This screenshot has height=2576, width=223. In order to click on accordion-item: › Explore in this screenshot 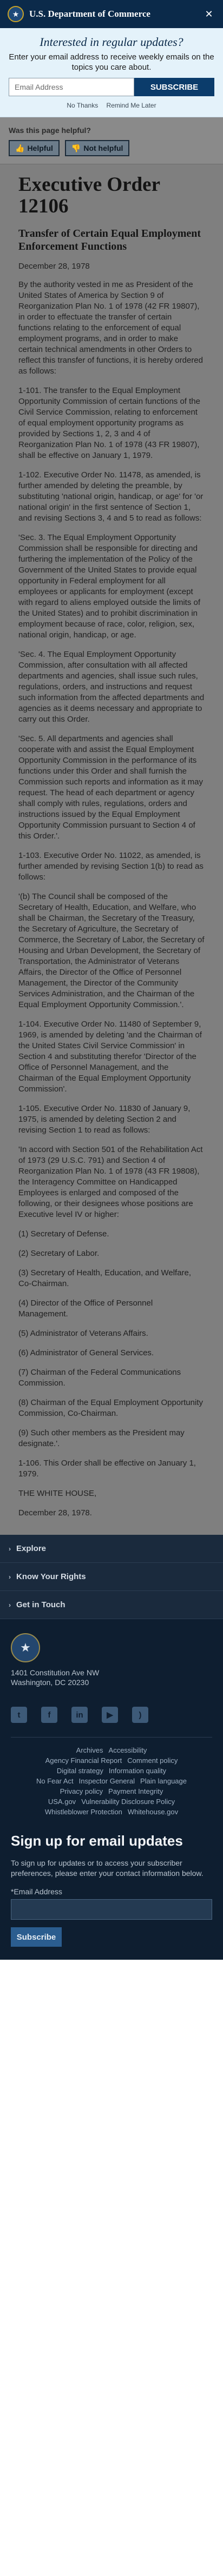, I will do `click(111, 1549)`.